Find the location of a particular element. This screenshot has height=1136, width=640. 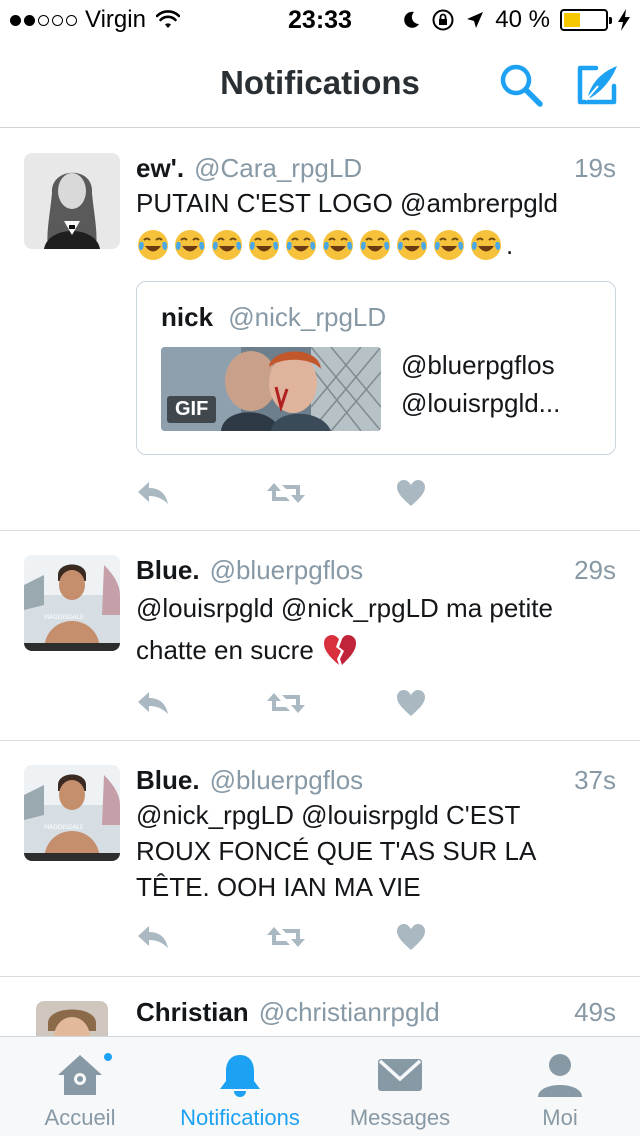

tweet-text-line: TÊTE. OOH IAN MA VIE is located at coordinates (278, 887).